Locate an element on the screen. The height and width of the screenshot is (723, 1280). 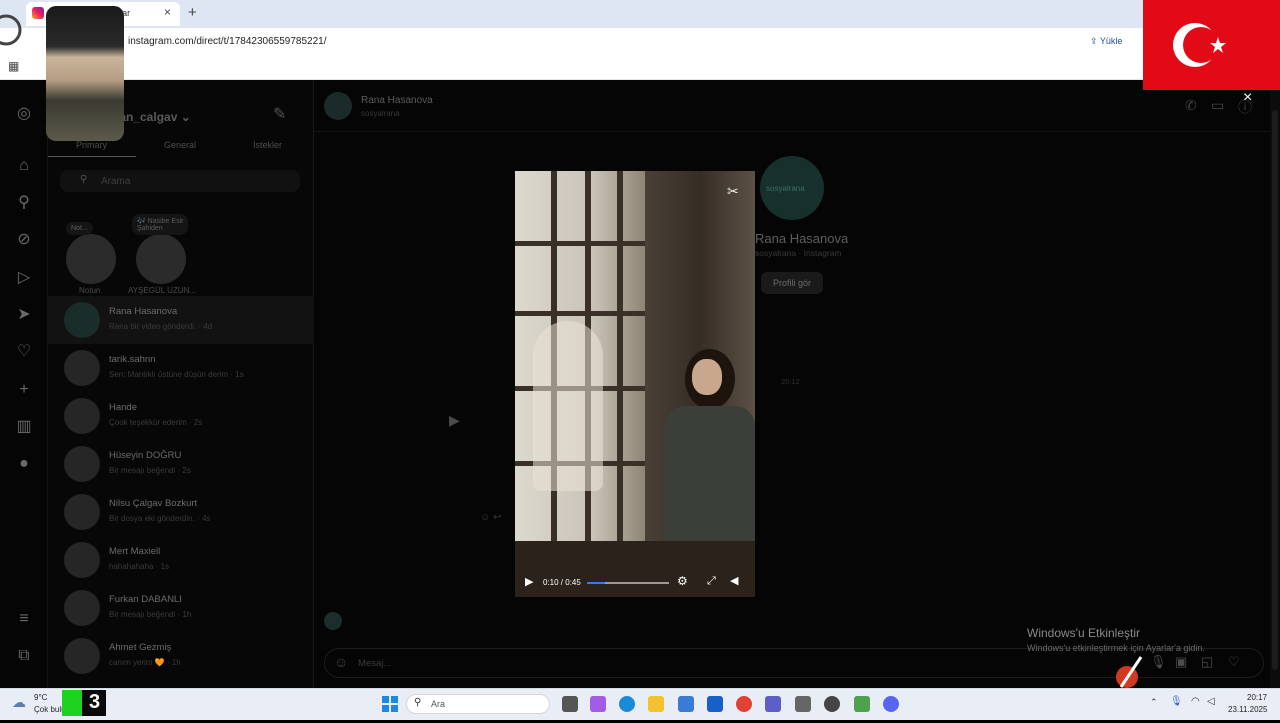
video-floor is located at coordinates (635, 569).